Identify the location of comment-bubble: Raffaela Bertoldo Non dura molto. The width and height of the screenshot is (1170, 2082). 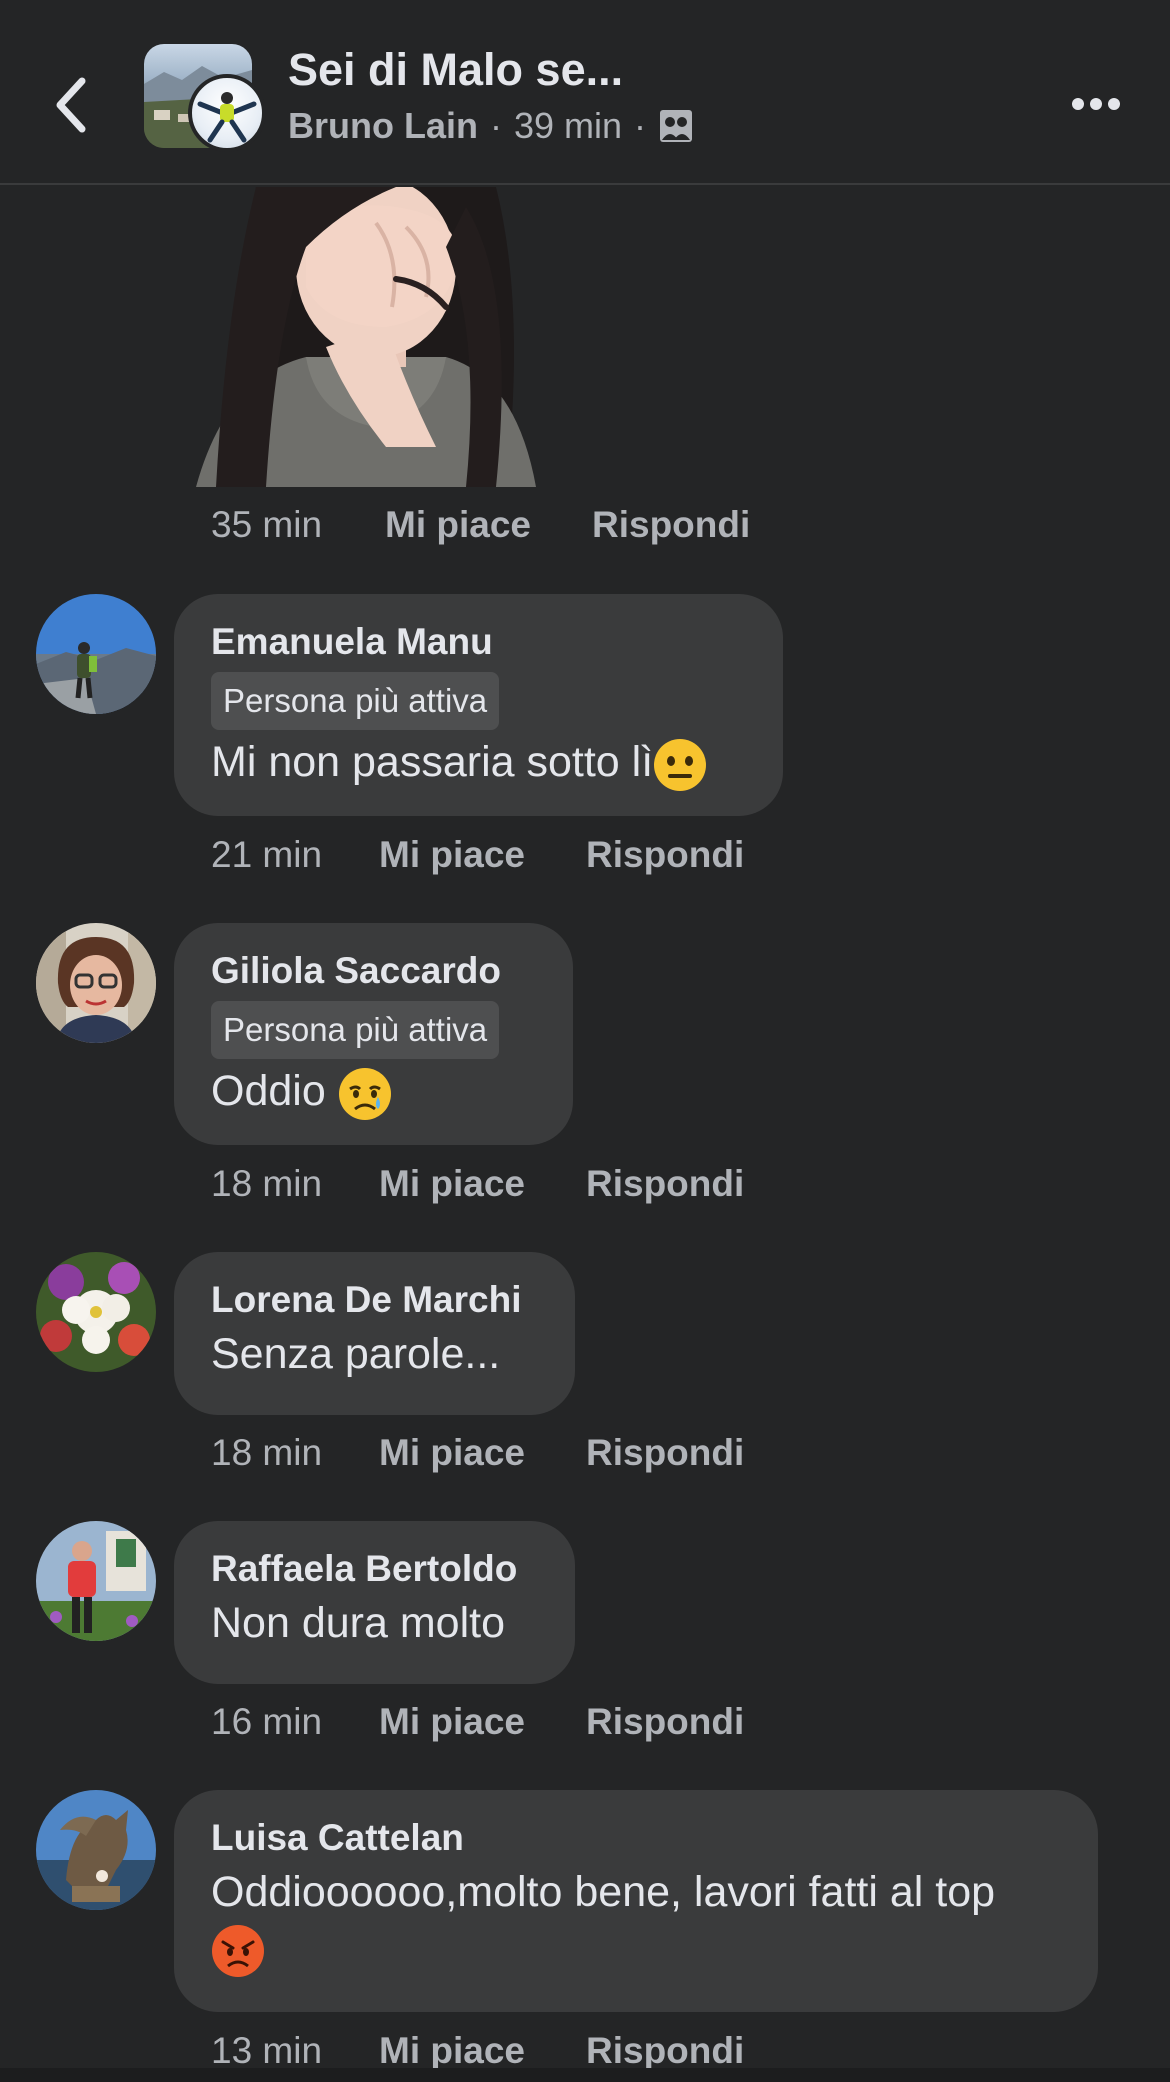
(374, 1602).